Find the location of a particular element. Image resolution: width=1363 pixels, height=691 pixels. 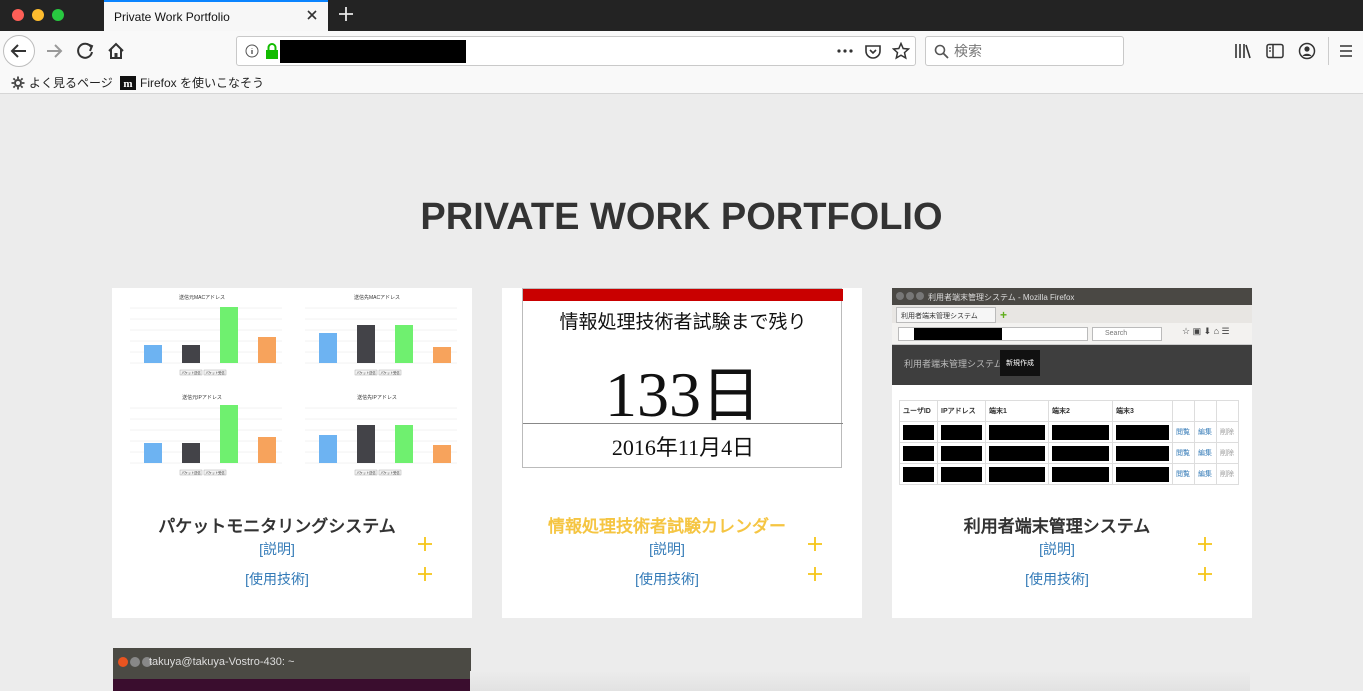

back-arrow-icon is located at coordinates (18, 51).